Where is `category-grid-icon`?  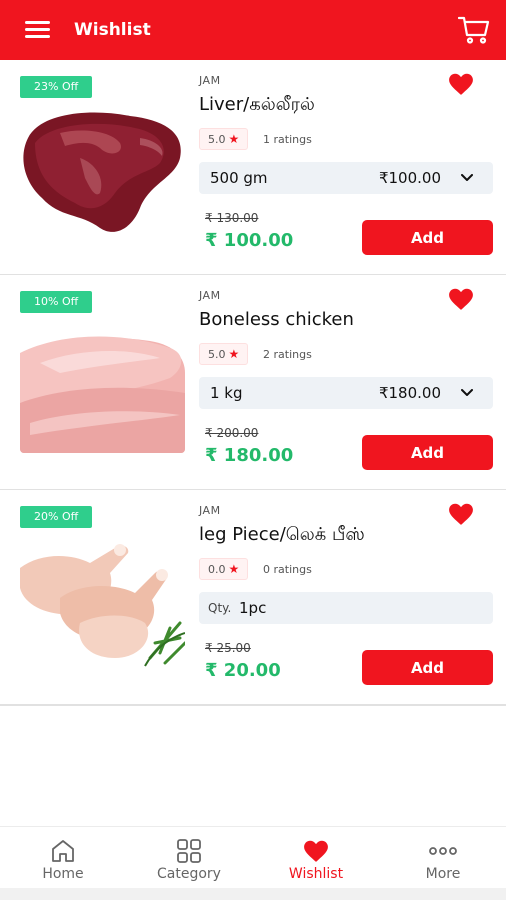
category-grid-icon is located at coordinates (189, 851).